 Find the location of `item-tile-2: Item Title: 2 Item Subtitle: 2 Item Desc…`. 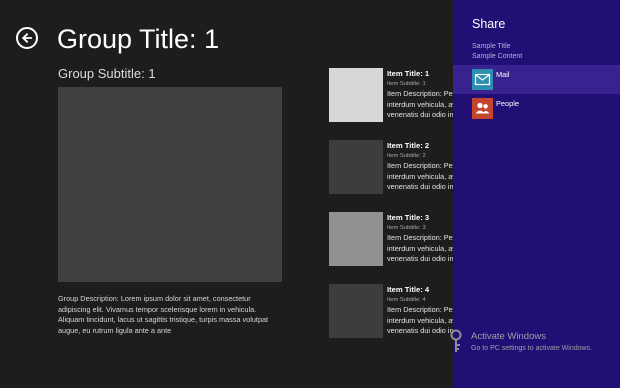

item-tile-2: Item Title: 2 Item Subtitle: 2 Item Desc… is located at coordinates (394, 167).